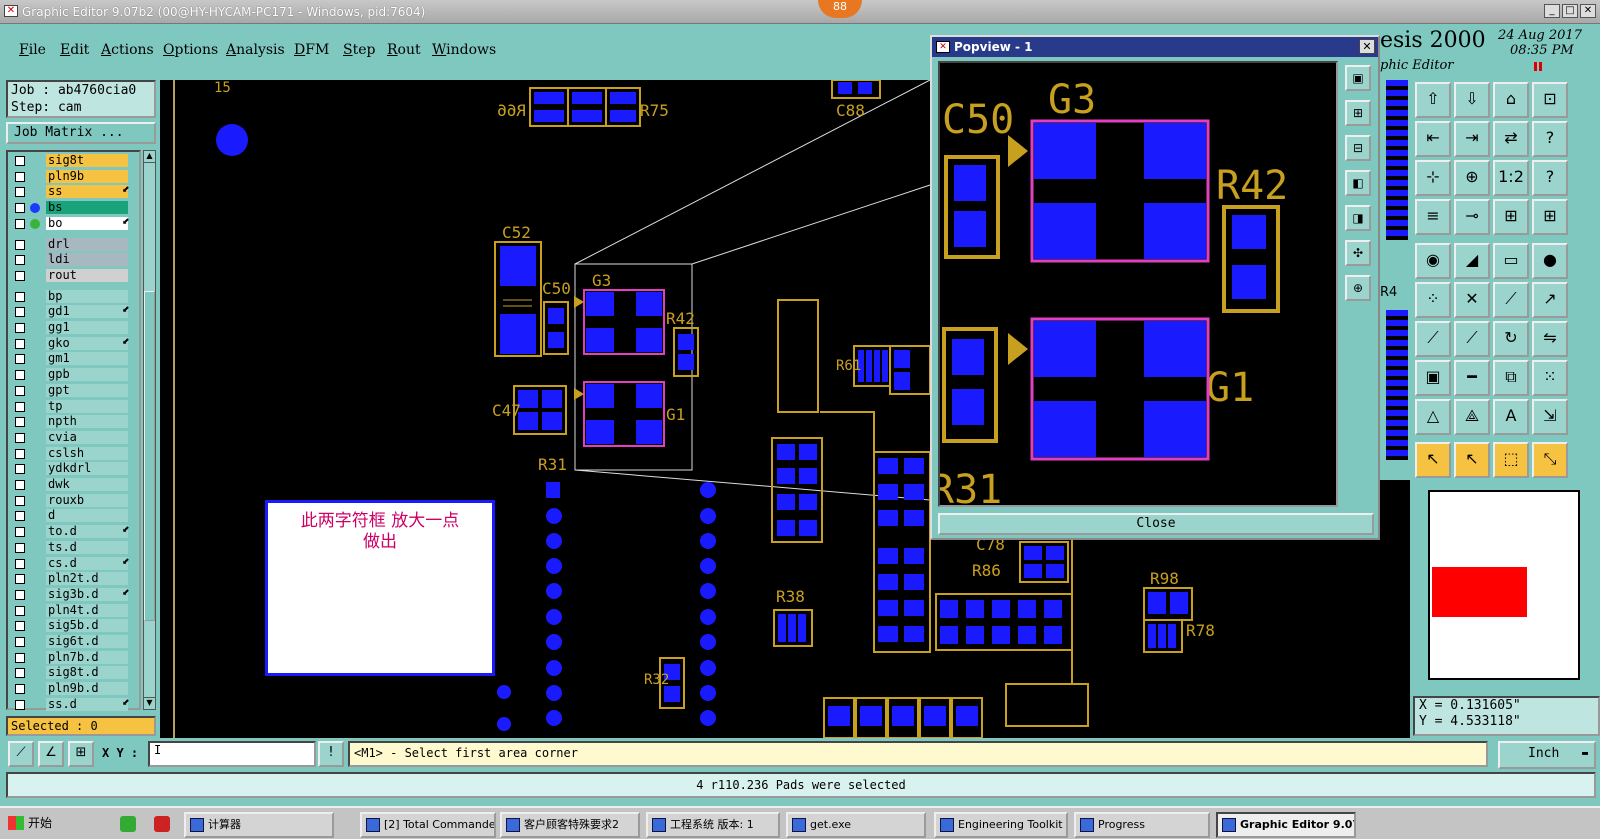  I want to click on layer-row-npth: npth, so click(74, 422).